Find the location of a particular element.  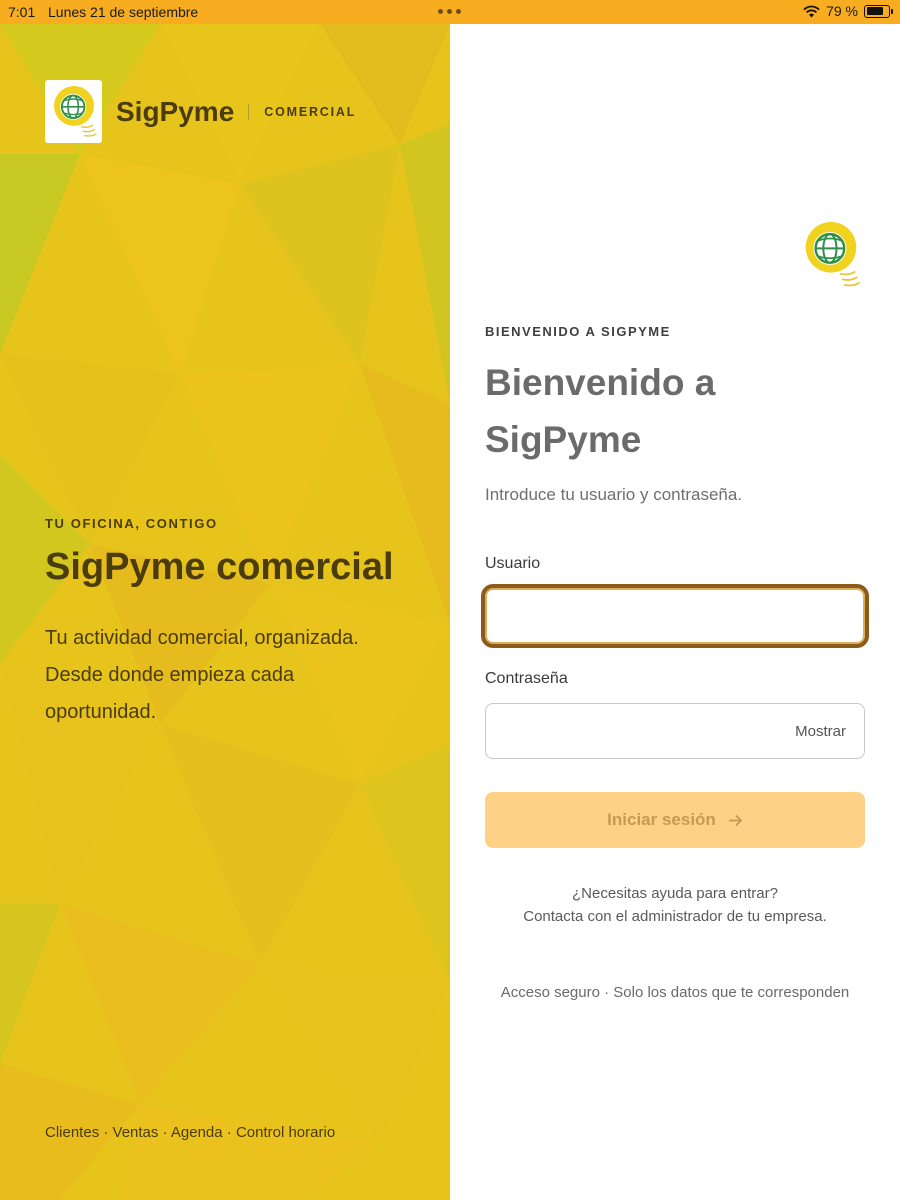

hero-title: SigPyme comercial is located at coordinates (219, 567).